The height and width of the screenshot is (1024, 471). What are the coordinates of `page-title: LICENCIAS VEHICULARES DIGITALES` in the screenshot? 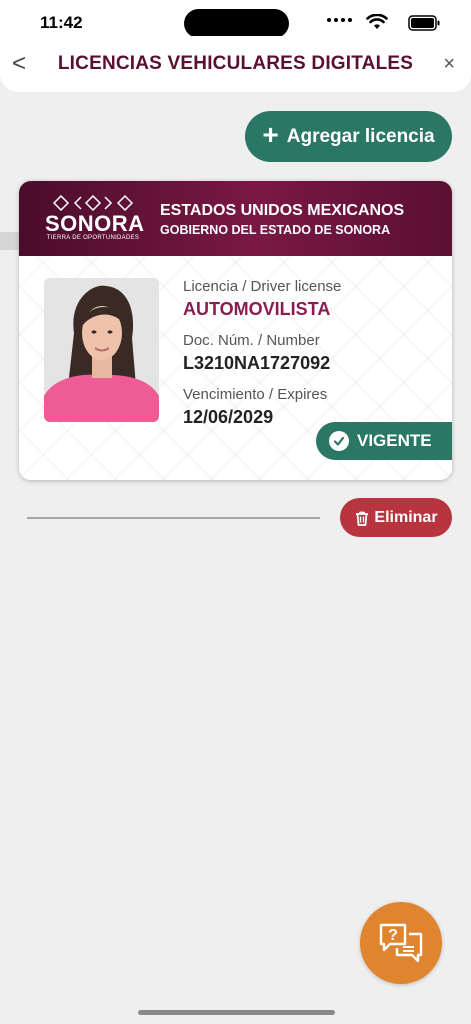 It's located at (235, 63).